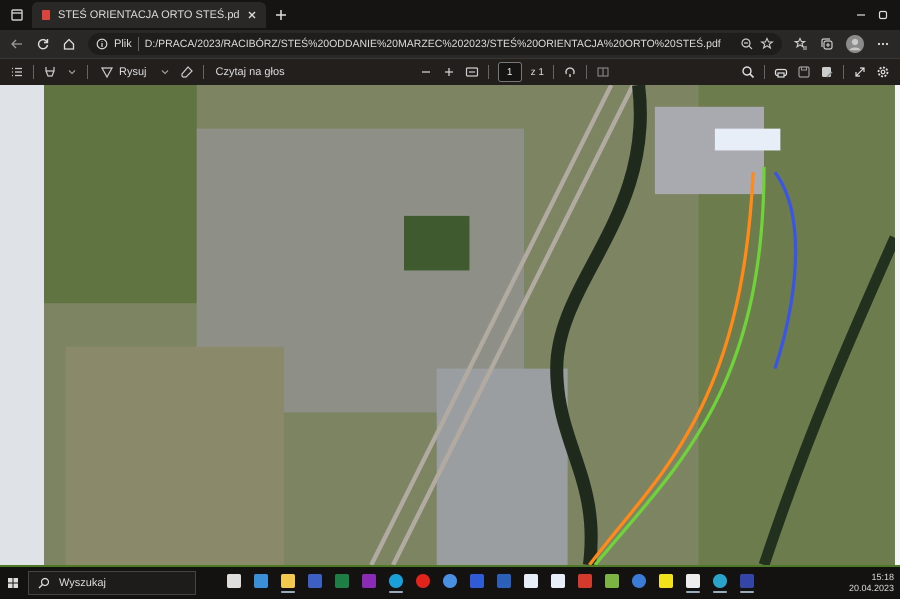 The height and width of the screenshot is (599, 900). Describe the element at coordinates (510, 72) in the screenshot. I see `page-number-field: 1` at that location.